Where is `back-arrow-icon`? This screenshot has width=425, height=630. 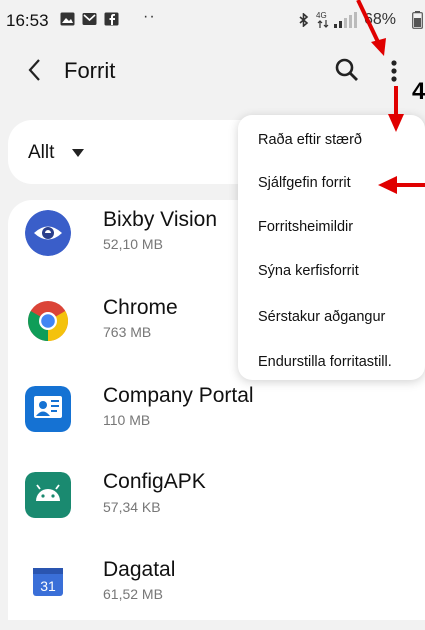 back-arrow-icon is located at coordinates (36, 70).